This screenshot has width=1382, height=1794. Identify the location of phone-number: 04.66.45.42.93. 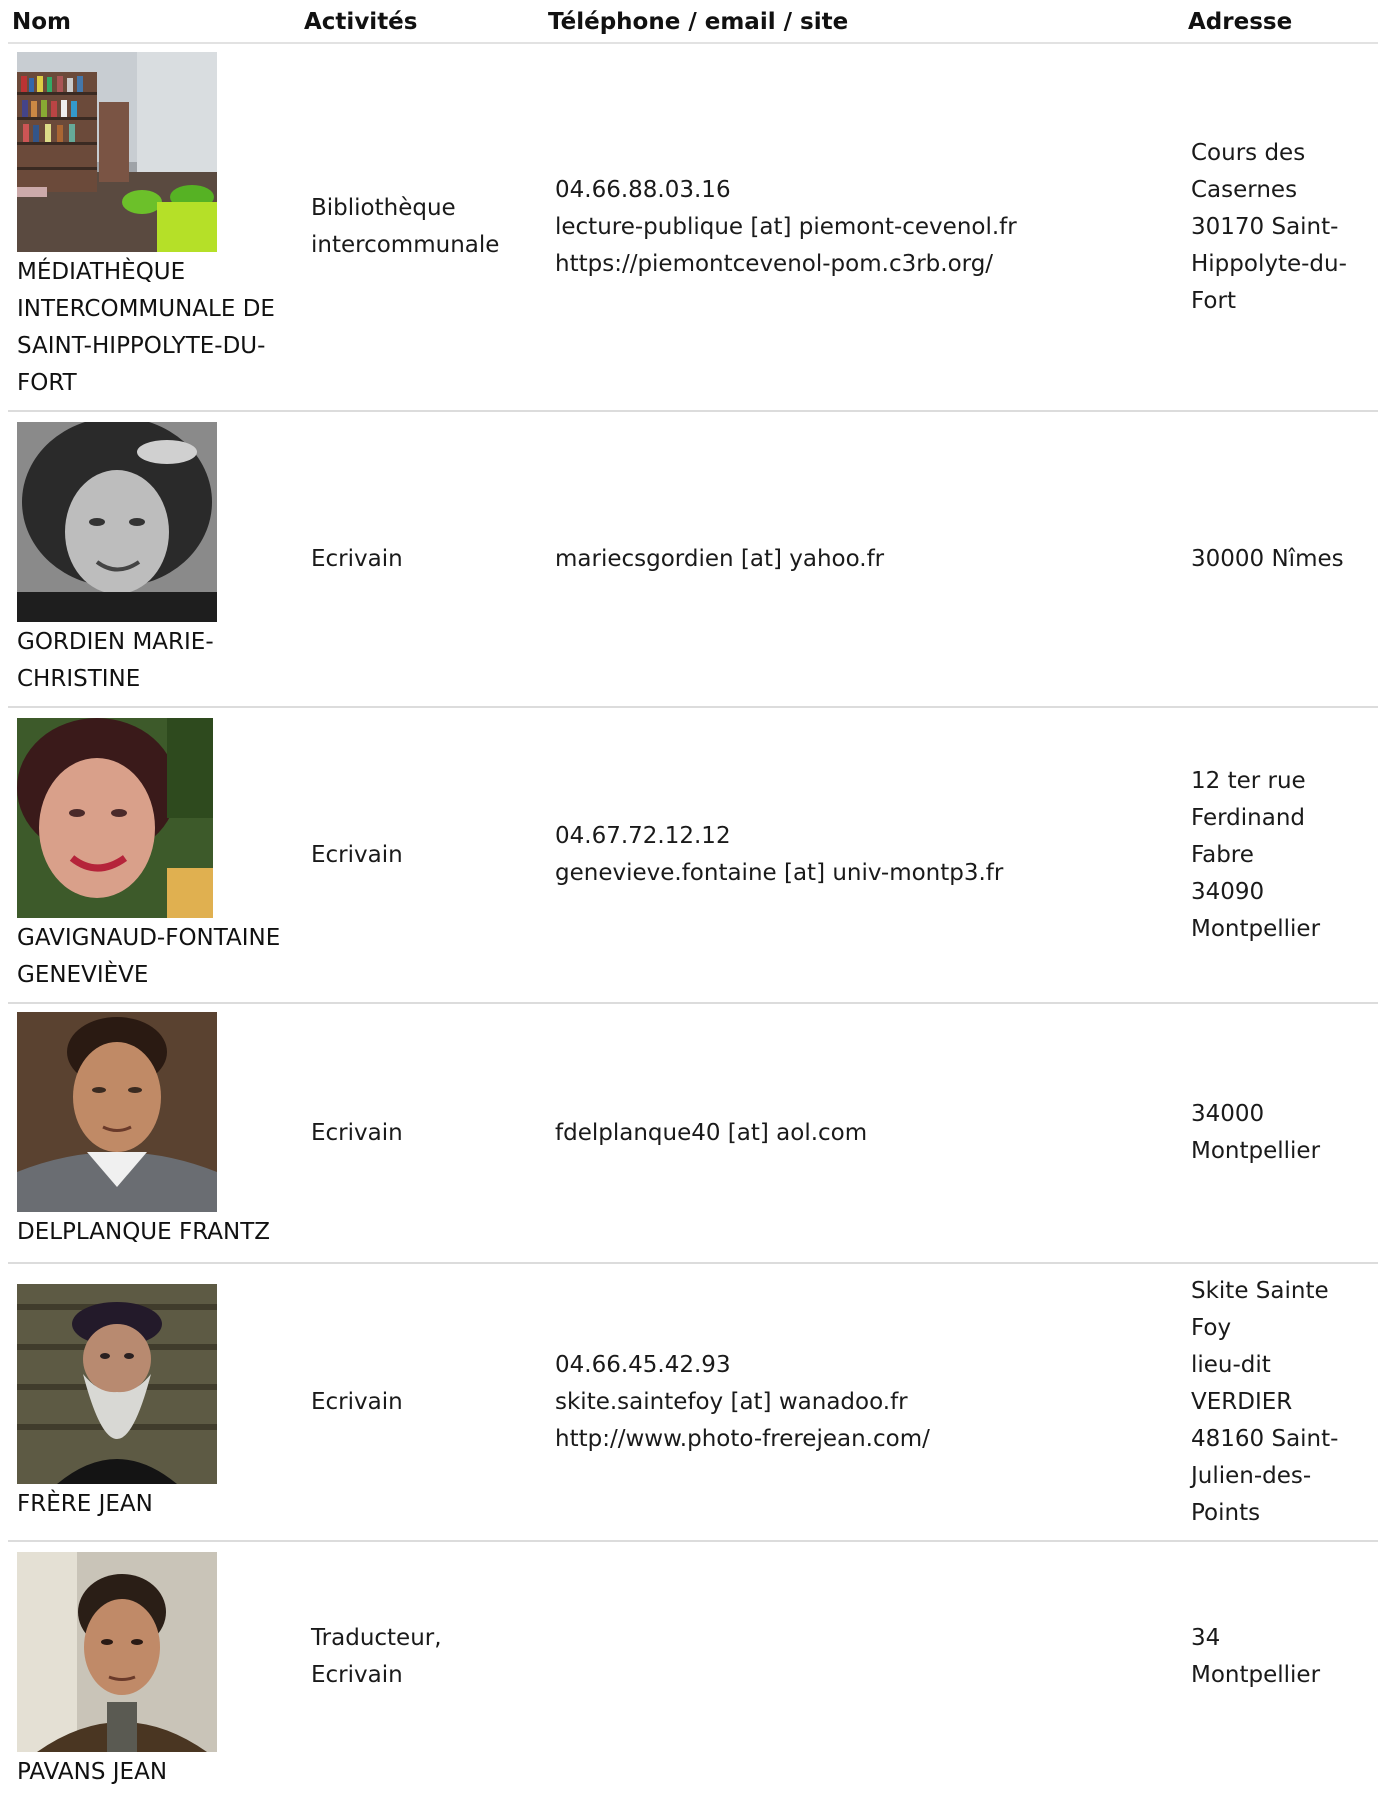
(643, 1364).